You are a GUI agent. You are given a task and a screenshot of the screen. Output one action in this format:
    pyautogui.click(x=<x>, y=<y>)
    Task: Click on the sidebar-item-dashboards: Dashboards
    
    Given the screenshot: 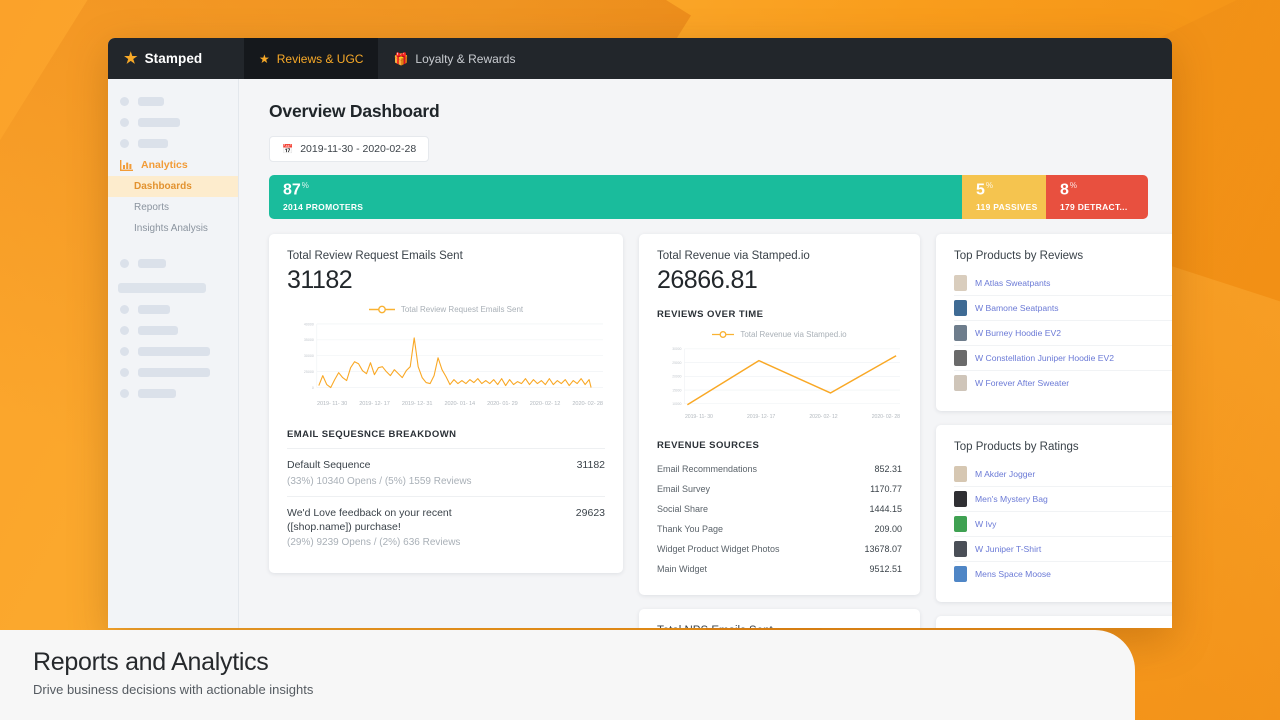 What is the action you would take?
    pyautogui.click(x=173, y=186)
    